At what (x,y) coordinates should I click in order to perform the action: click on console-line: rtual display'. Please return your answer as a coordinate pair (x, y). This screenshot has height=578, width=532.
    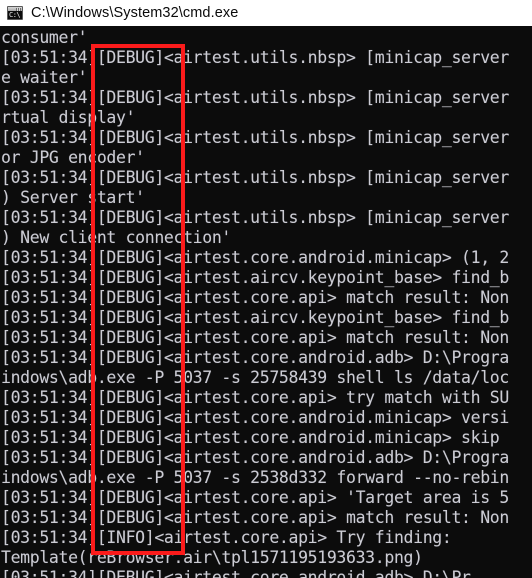
    Looking at the image, I should click on (68, 117).